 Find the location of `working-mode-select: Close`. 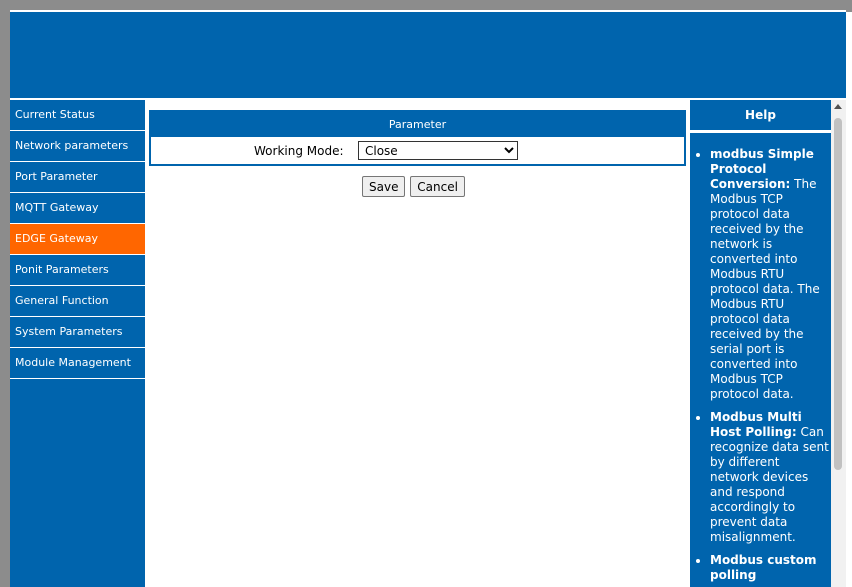

working-mode-select: Close is located at coordinates (438, 150).